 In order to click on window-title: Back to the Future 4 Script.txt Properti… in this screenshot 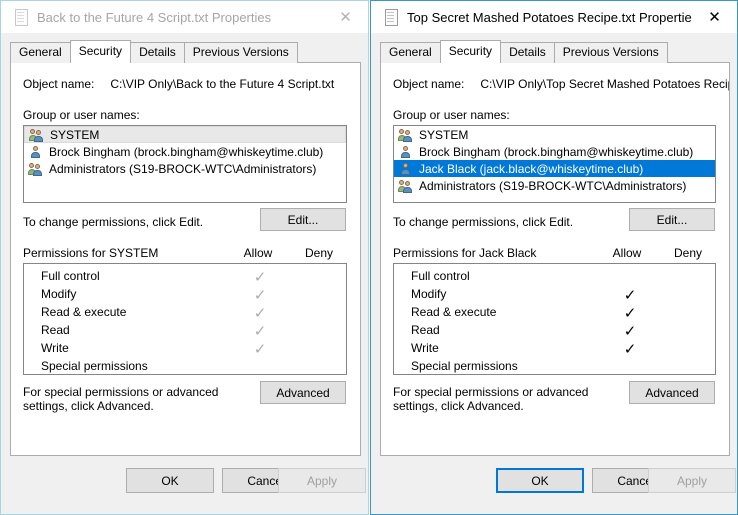, I will do `click(154, 17)`.